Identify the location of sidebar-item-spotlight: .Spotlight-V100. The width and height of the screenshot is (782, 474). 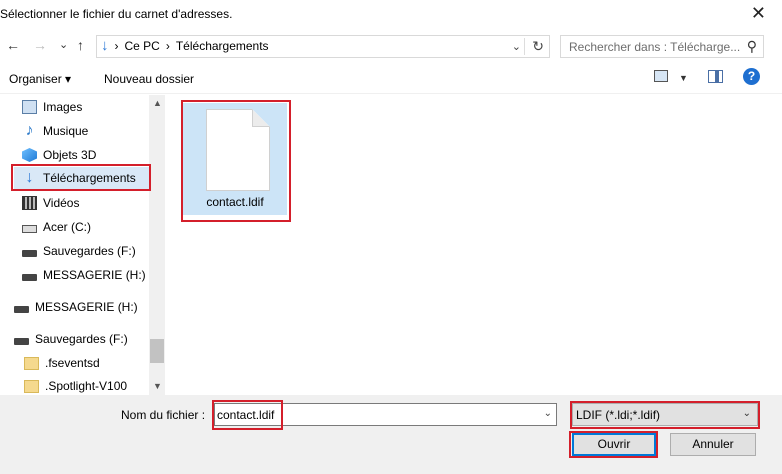
(75, 386).